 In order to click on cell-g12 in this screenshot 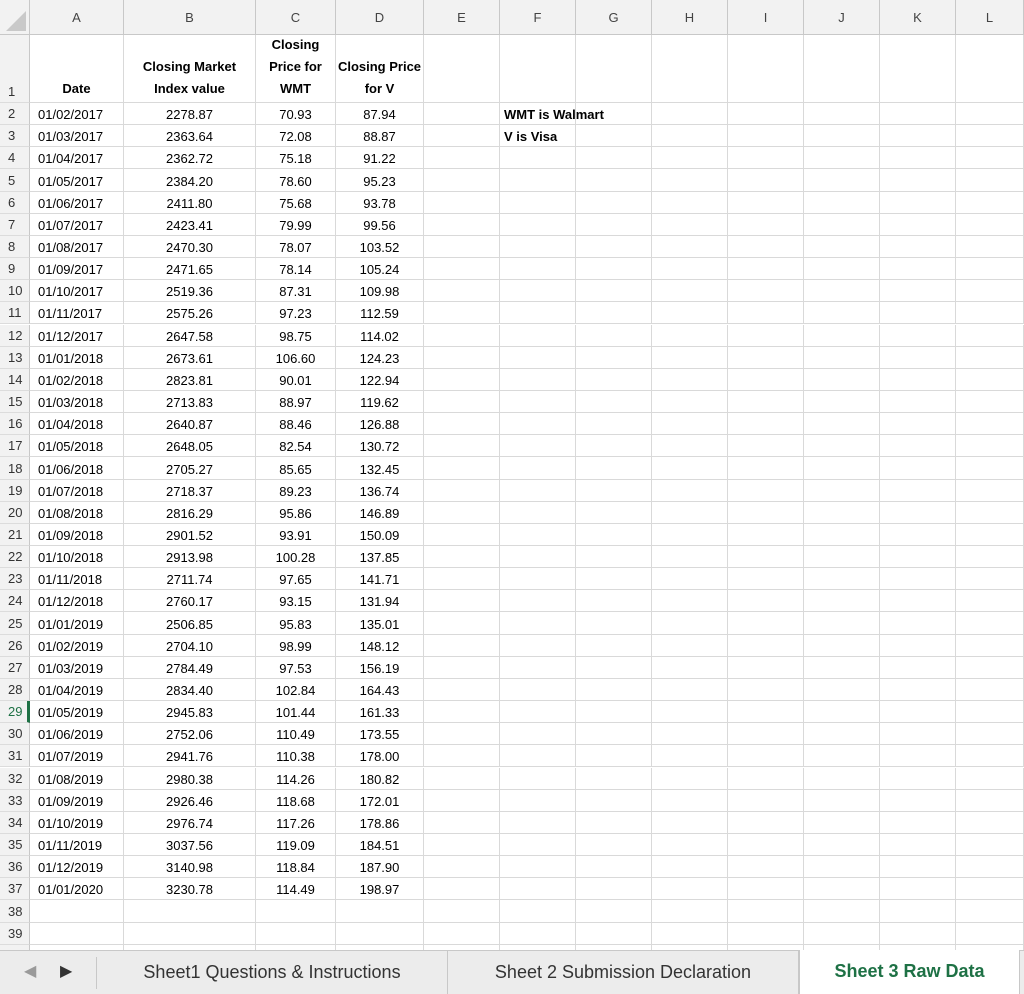, I will do `click(614, 335)`.